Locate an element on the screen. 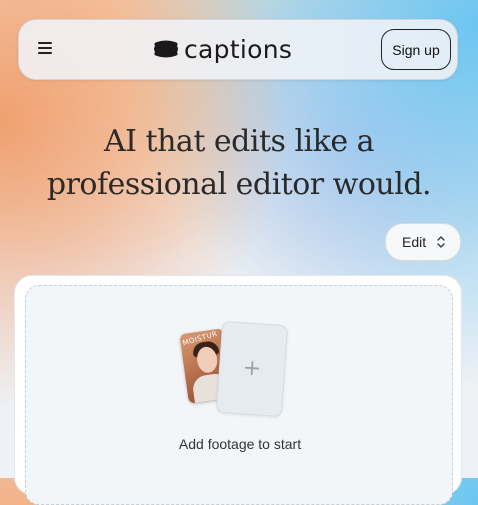 The width and height of the screenshot is (478, 505). captions-logo-icon is located at coordinates (166, 49).